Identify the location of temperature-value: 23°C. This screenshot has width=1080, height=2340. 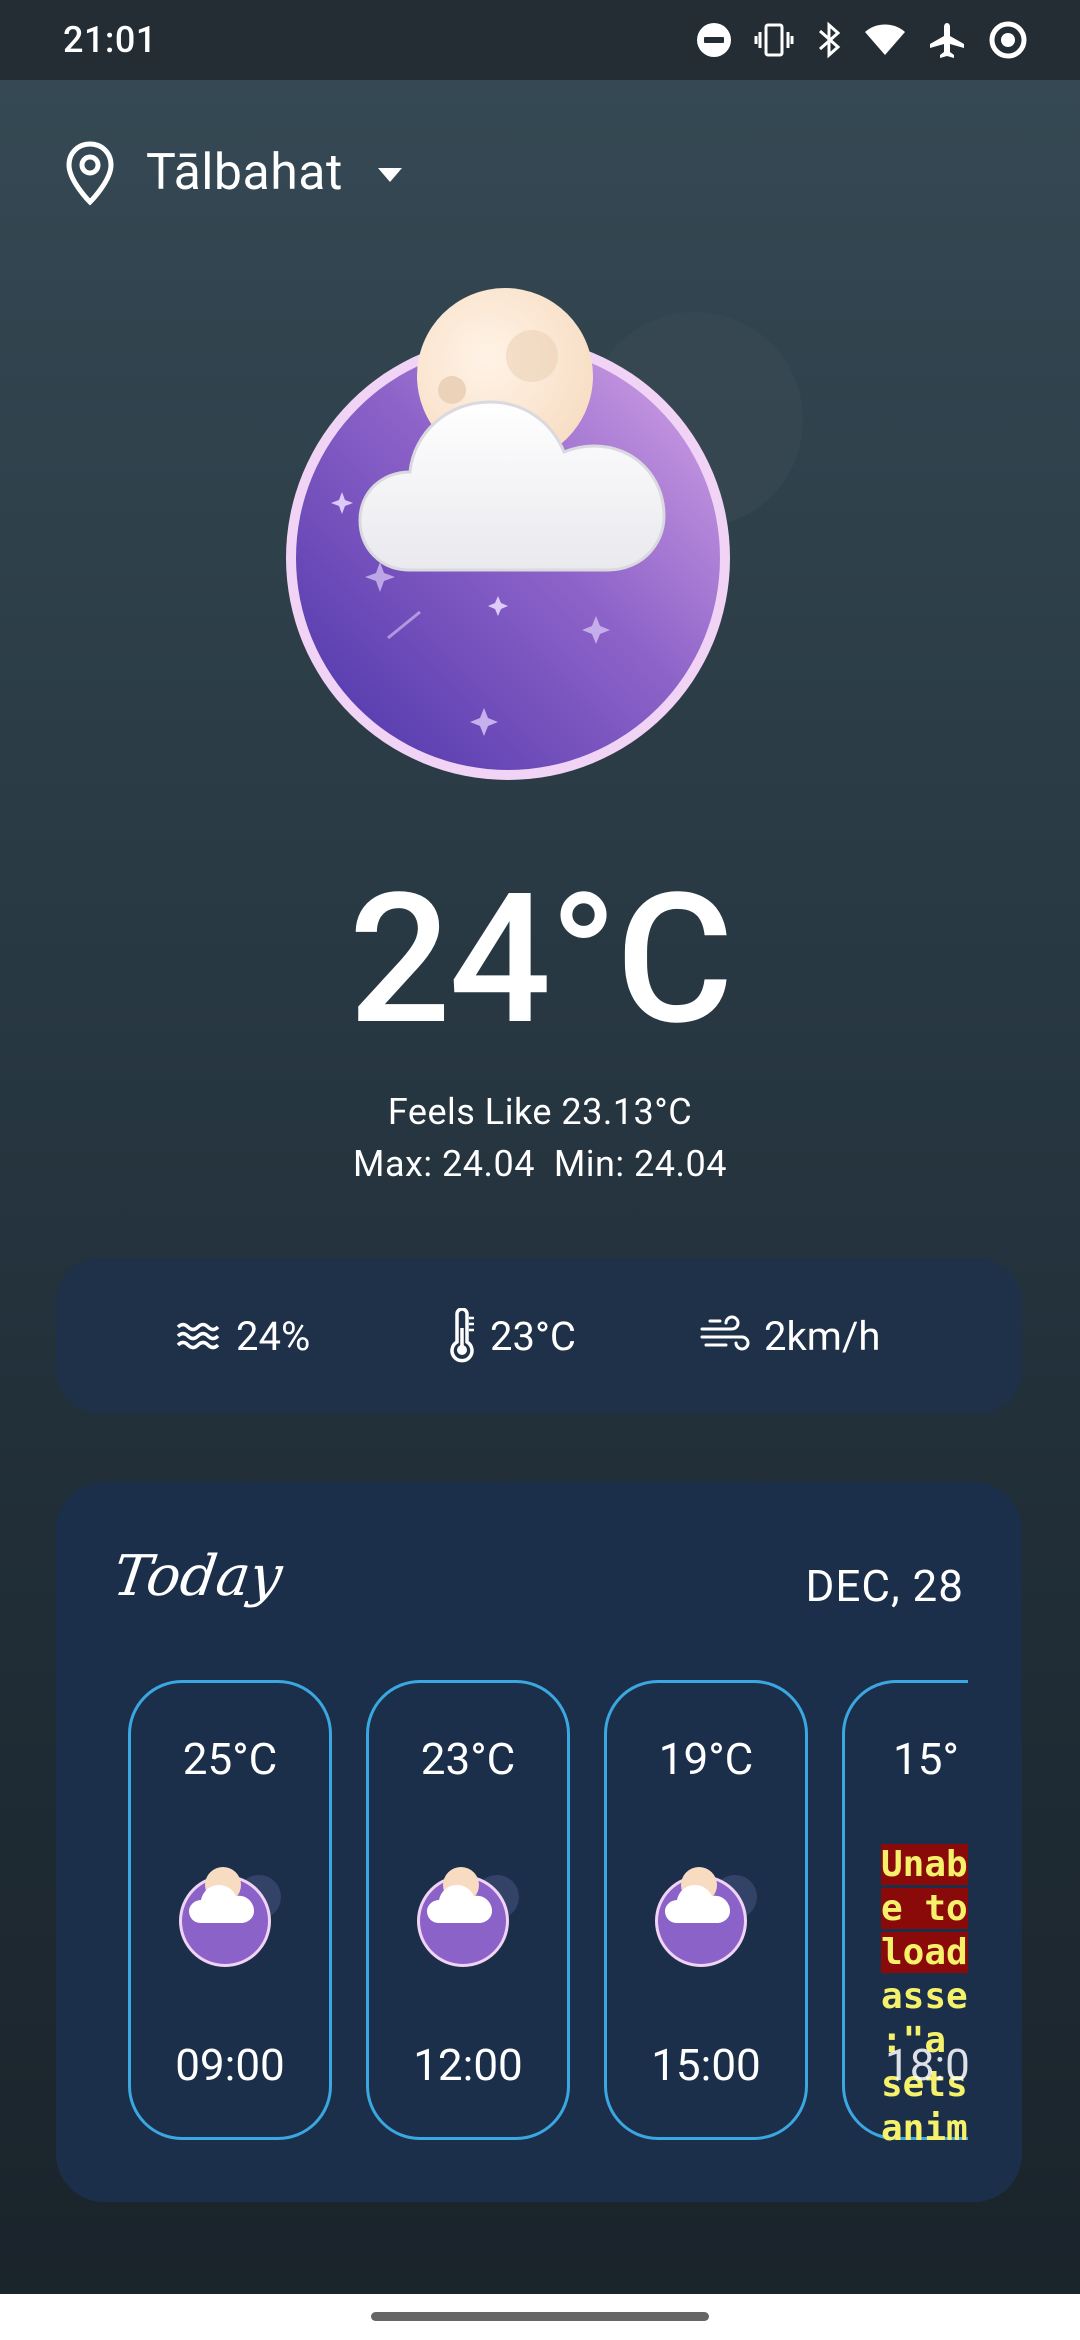
(533, 1336).